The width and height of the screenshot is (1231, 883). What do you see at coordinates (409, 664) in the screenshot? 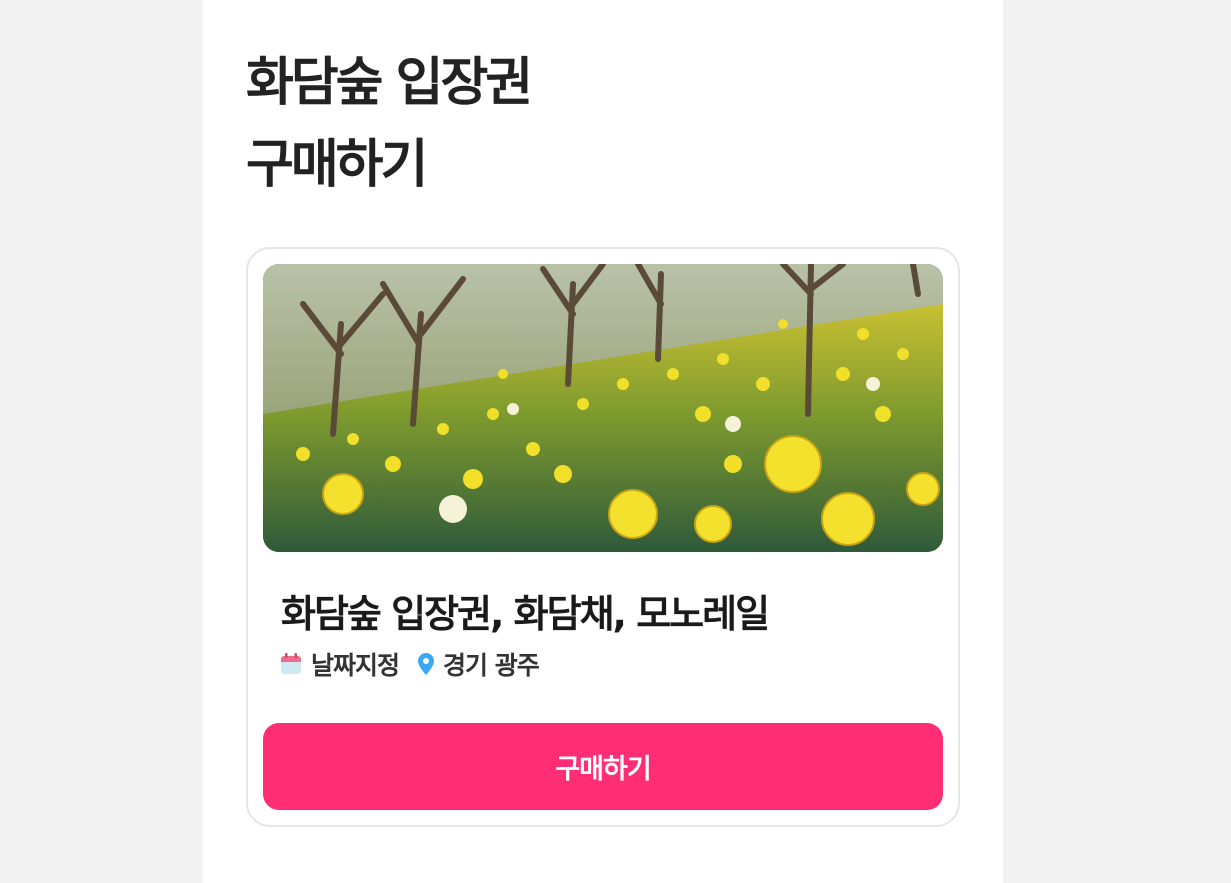
I see `product-meta: 날짜지정 경기 광주` at bounding box center [409, 664].